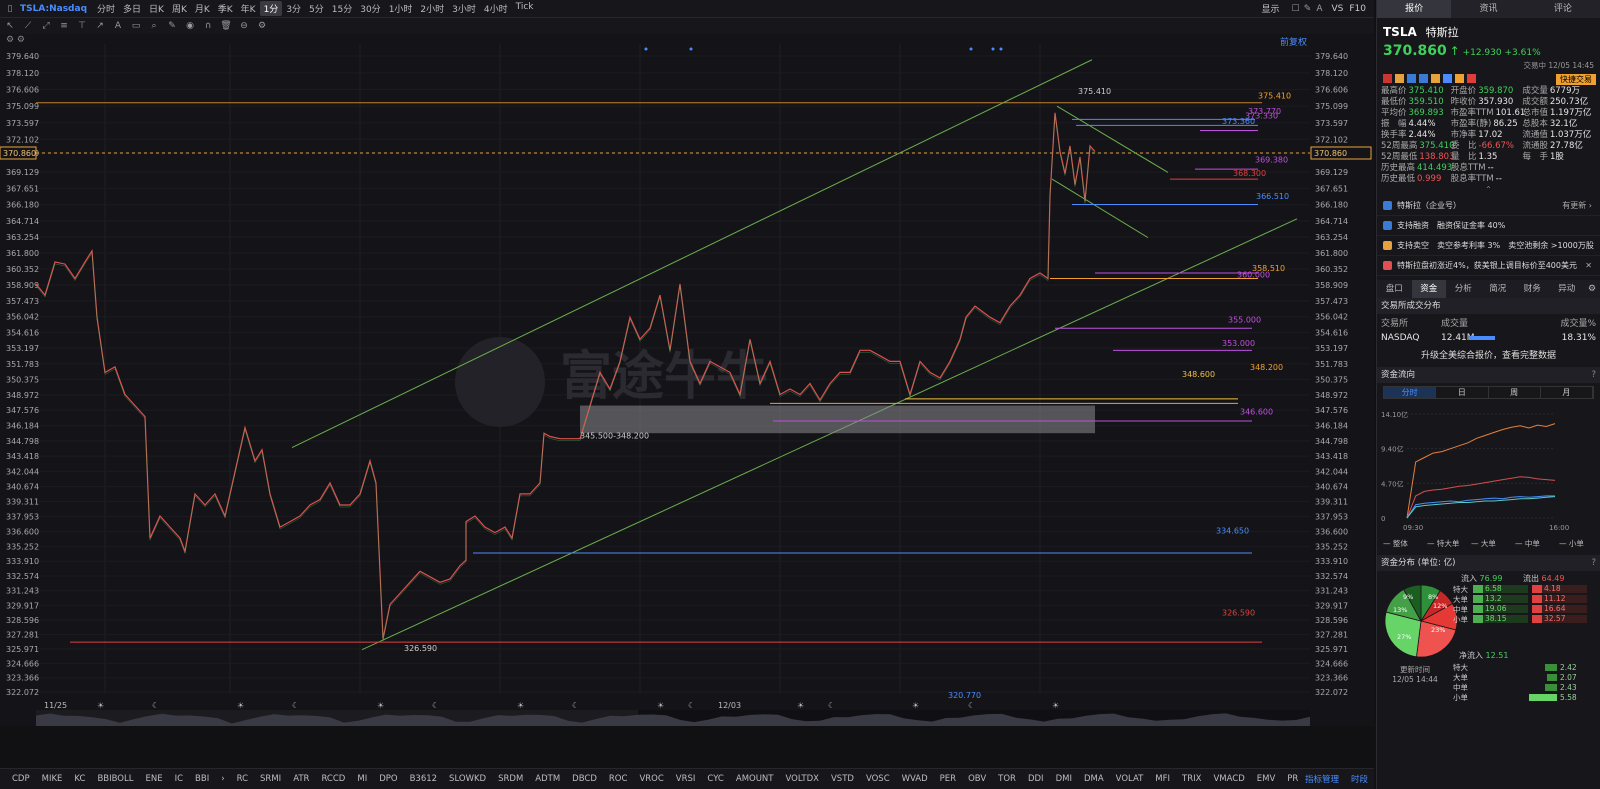  I want to click on expand-icon: ⌃, so click(1488, 189).